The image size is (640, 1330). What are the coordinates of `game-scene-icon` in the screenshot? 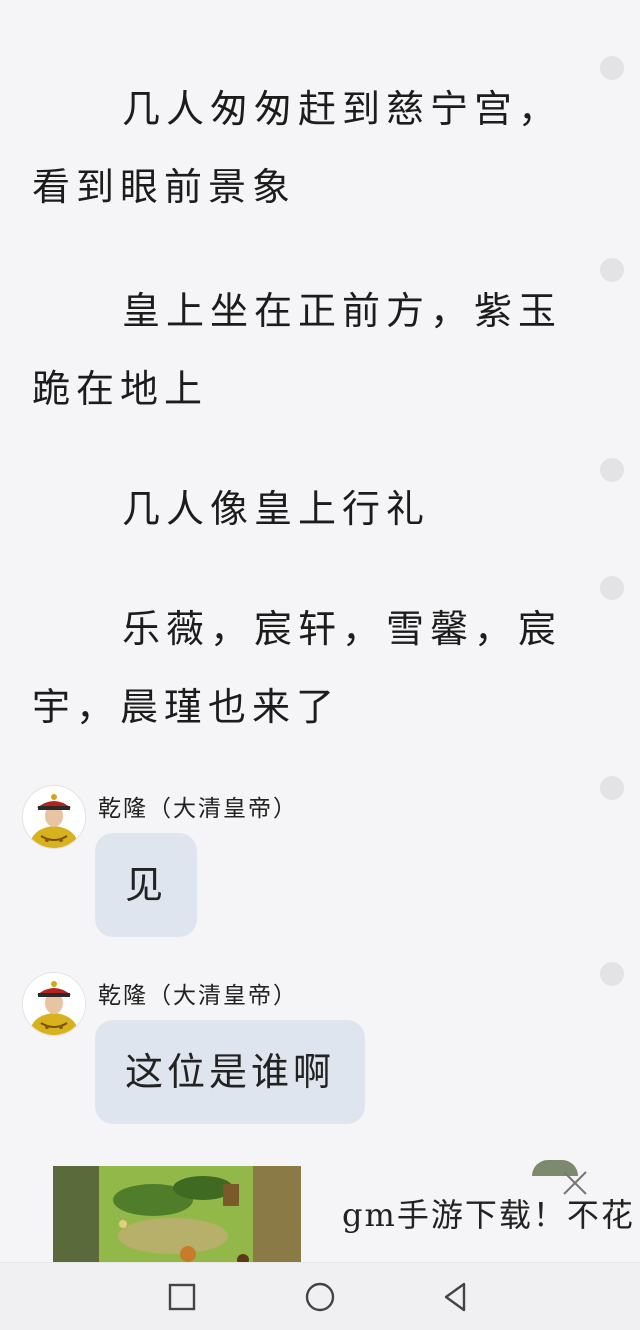 It's located at (177, 1218).